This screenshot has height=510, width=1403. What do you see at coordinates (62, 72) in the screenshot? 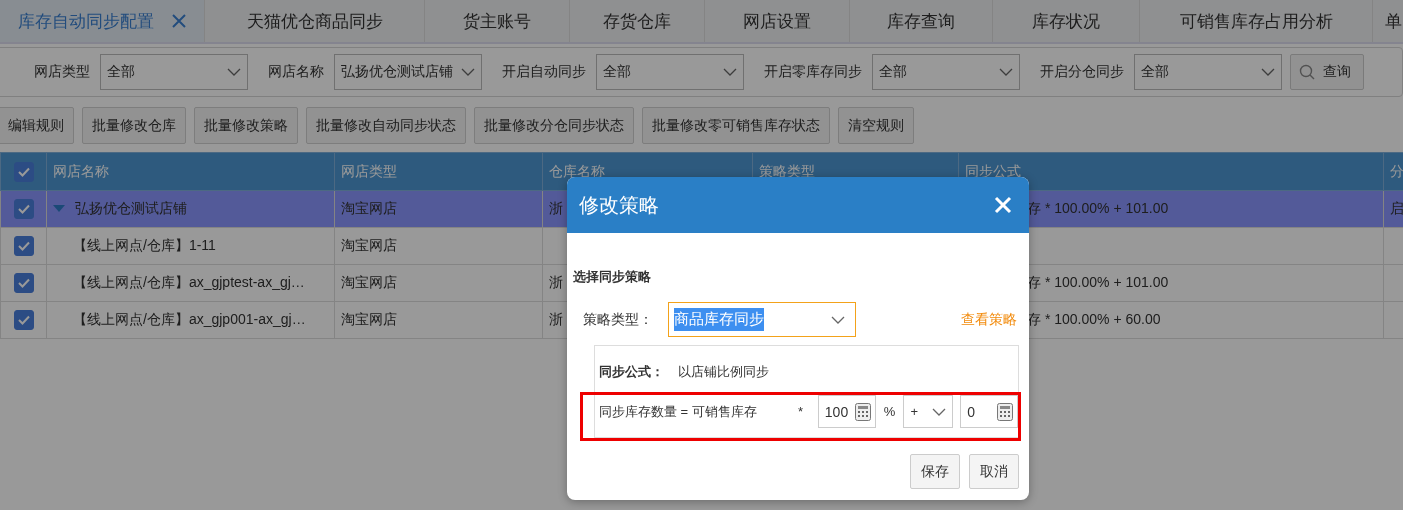
I see `filter-label: 网店类型` at bounding box center [62, 72].